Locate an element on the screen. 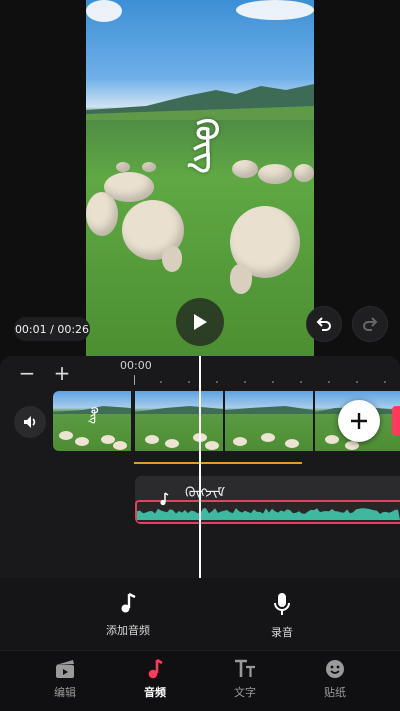  tab-text-label: 文字 is located at coordinates (245, 692).